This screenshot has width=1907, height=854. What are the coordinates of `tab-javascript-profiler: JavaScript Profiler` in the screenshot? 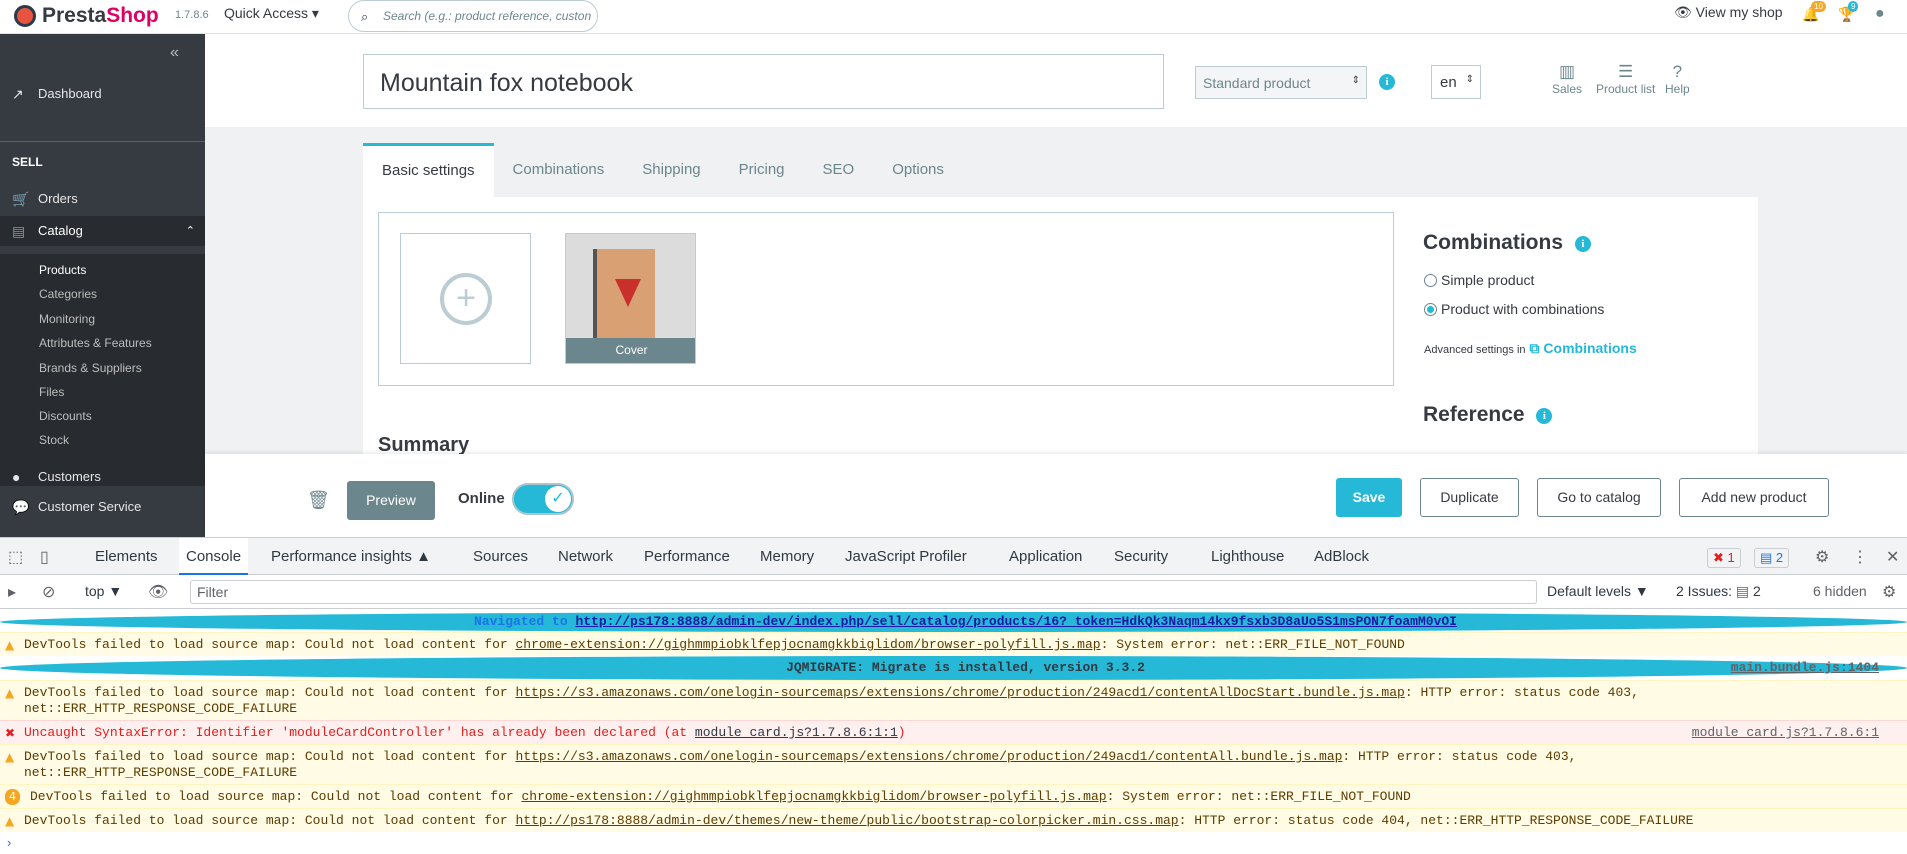 It's located at (906, 556).